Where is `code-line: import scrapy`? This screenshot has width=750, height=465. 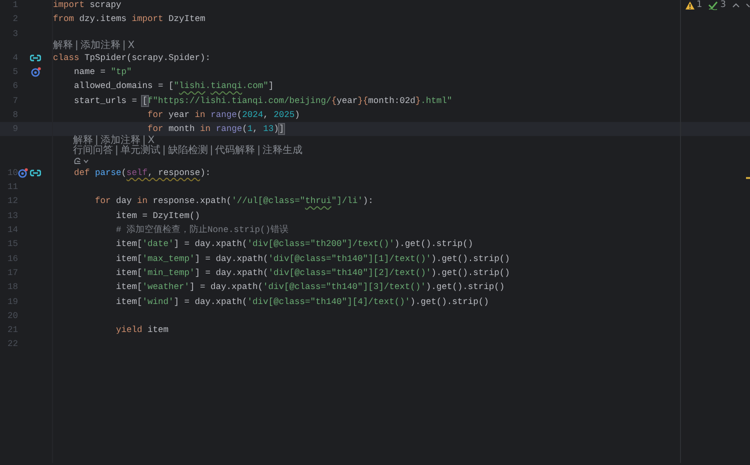 code-line: import scrapy is located at coordinates (87, 6).